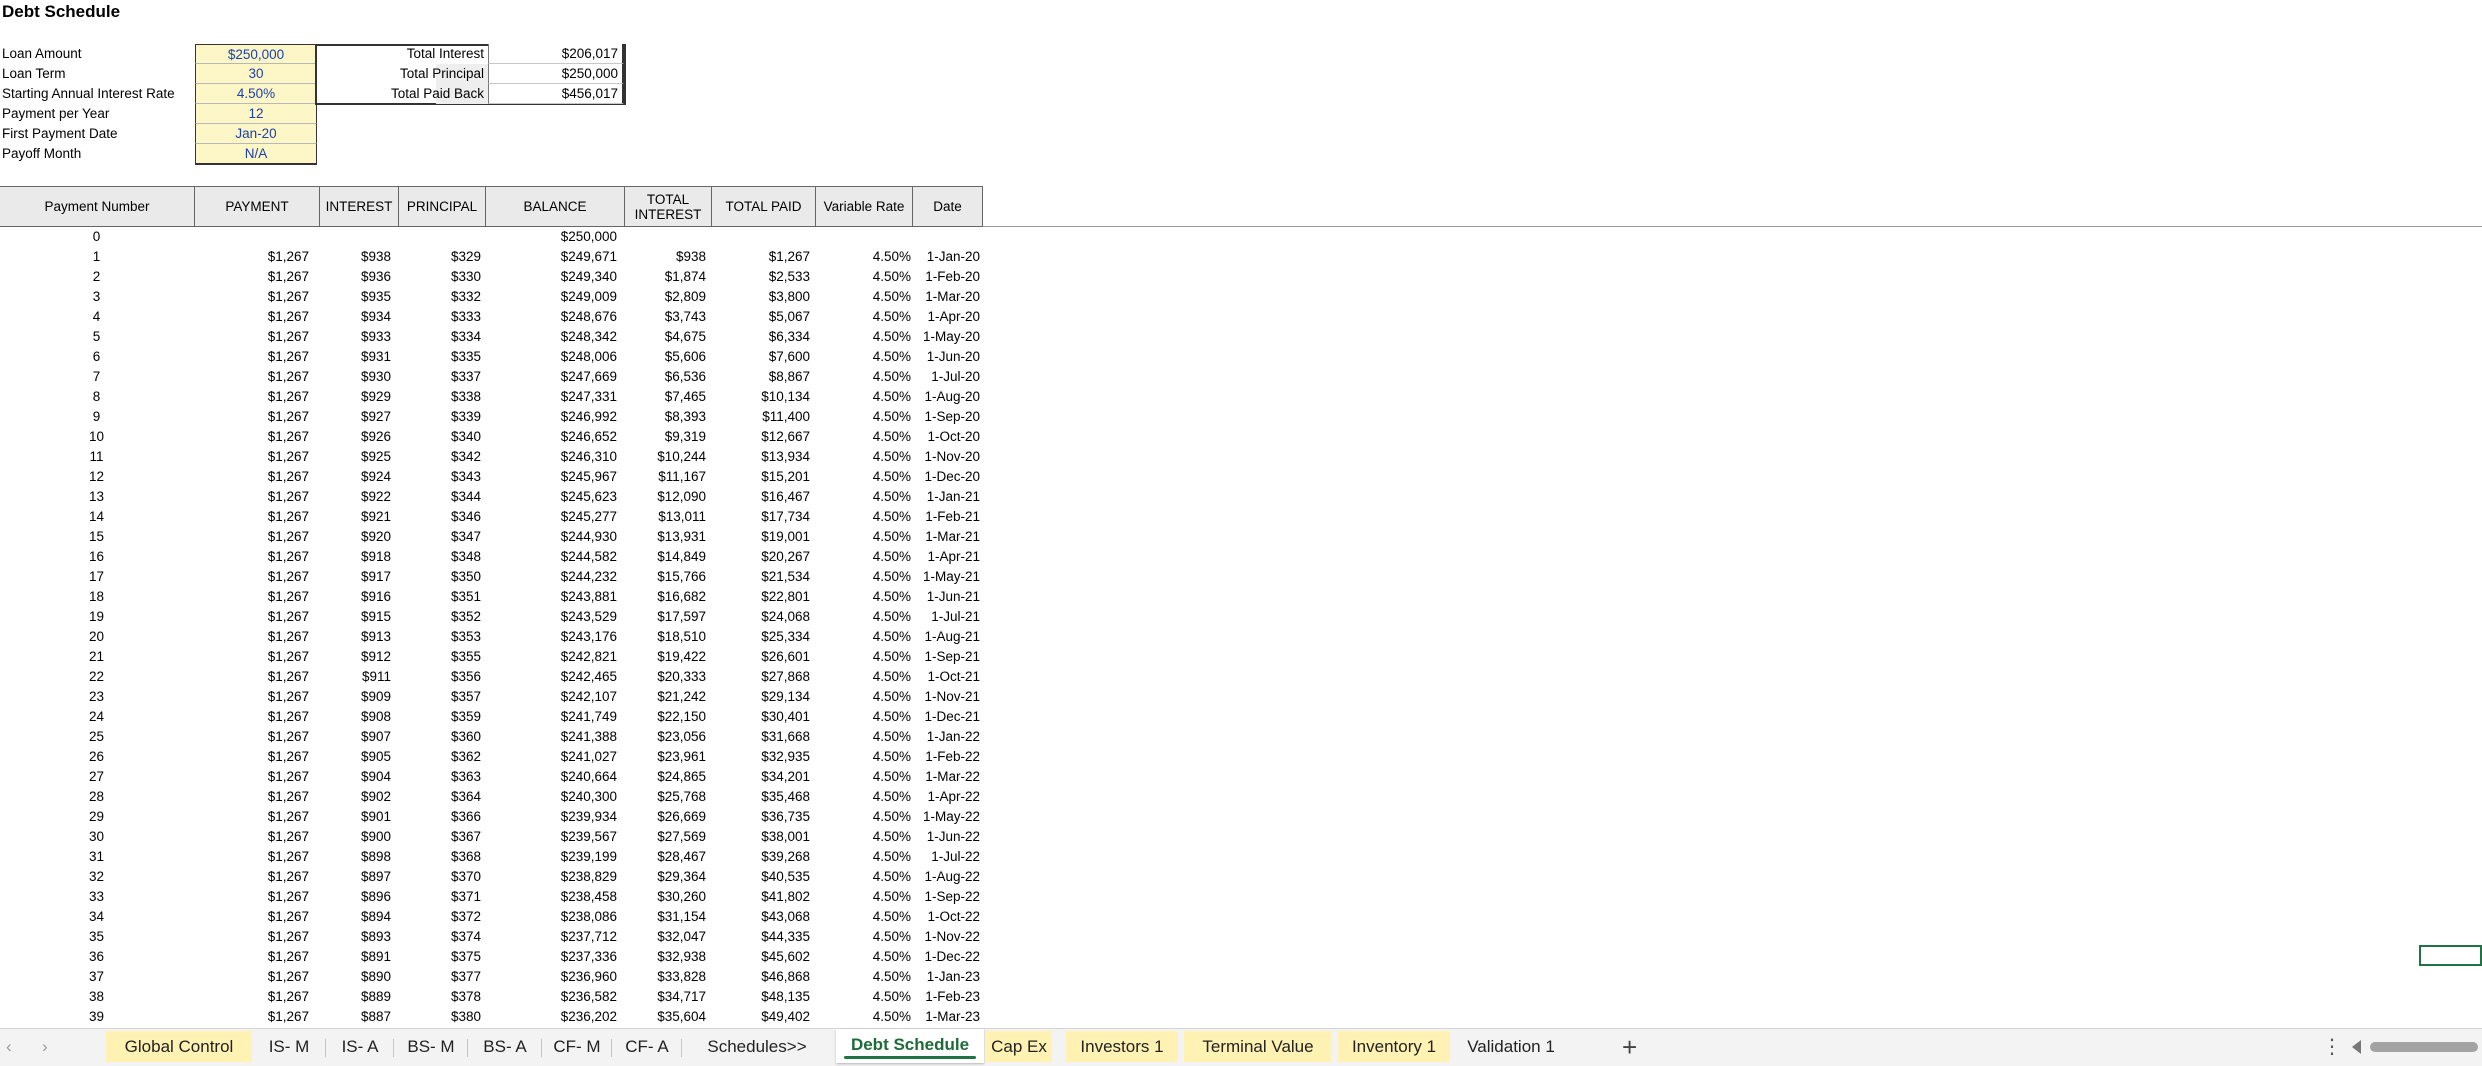 This screenshot has height=1066, width=2482. I want to click on cell-principal: $375, so click(440, 957).